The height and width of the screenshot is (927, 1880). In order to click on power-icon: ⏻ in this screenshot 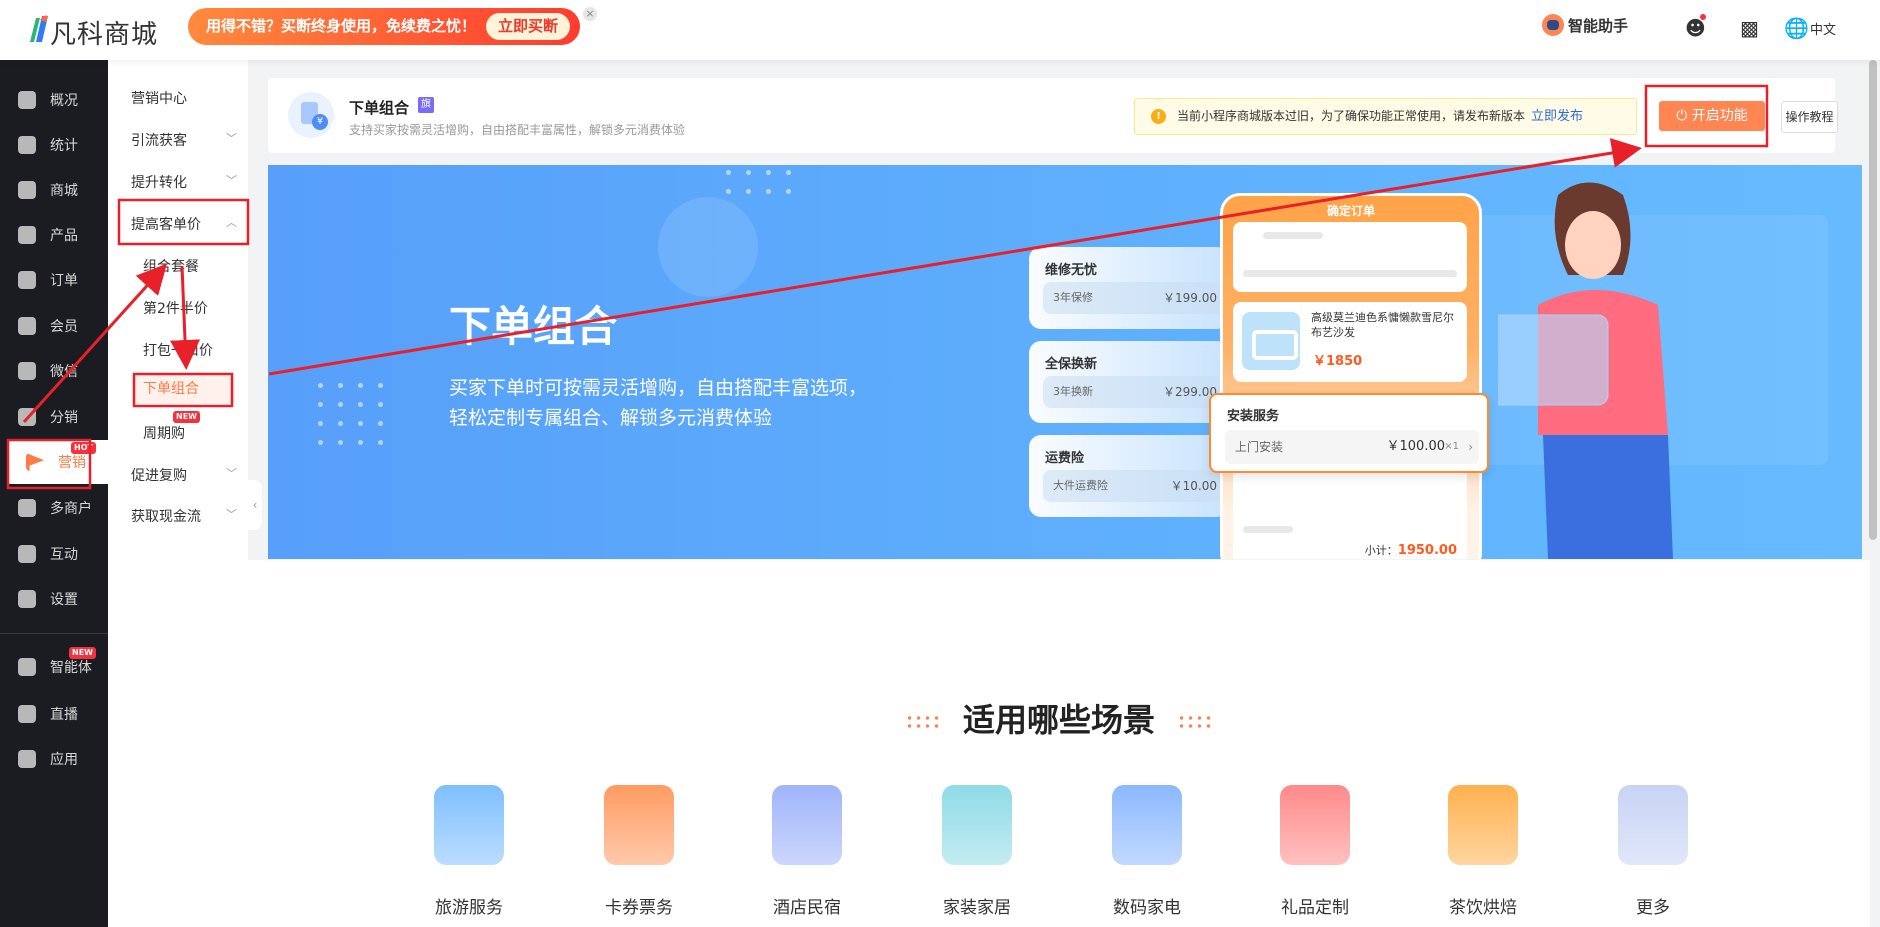, I will do `click(1684, 116)`.